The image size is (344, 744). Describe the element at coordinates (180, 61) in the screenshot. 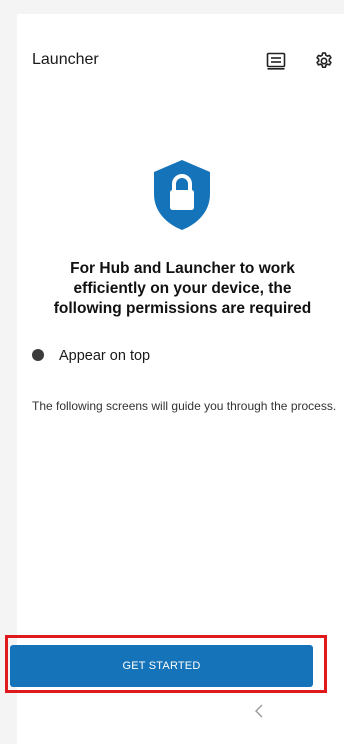

I see `top-bar: Launcher` at that location.